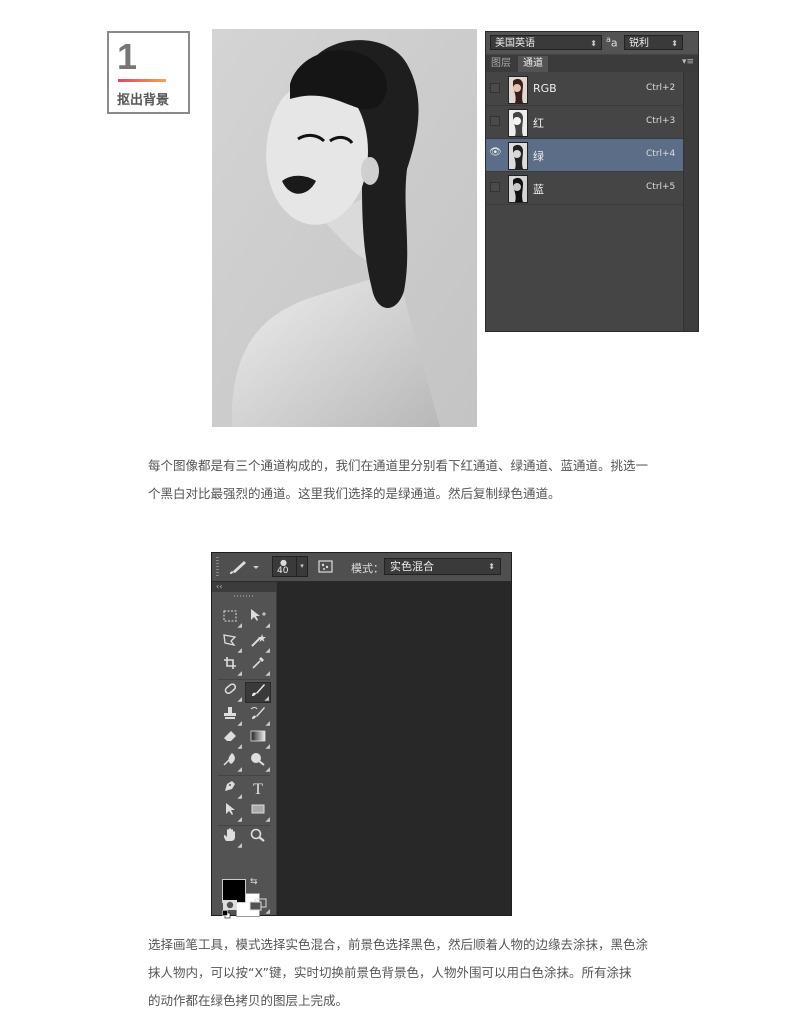  What do you see at coordinates (354, 493) in the screenshot?
I see `paragraph-line: 个黑白对比最强烈的通道。这里我们选择的是绿通道。然后复制绿色通道。` at bounding box center [354, 493].